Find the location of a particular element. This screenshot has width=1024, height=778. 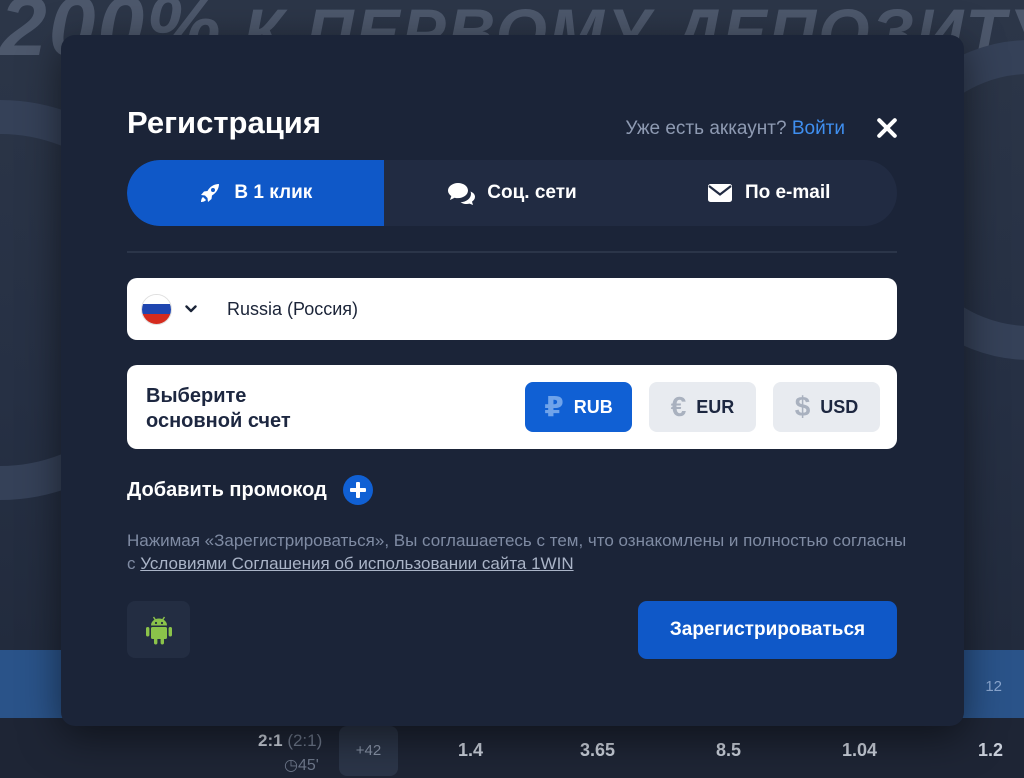

odd-value: 8.5 is located at coordinates (728, 750).